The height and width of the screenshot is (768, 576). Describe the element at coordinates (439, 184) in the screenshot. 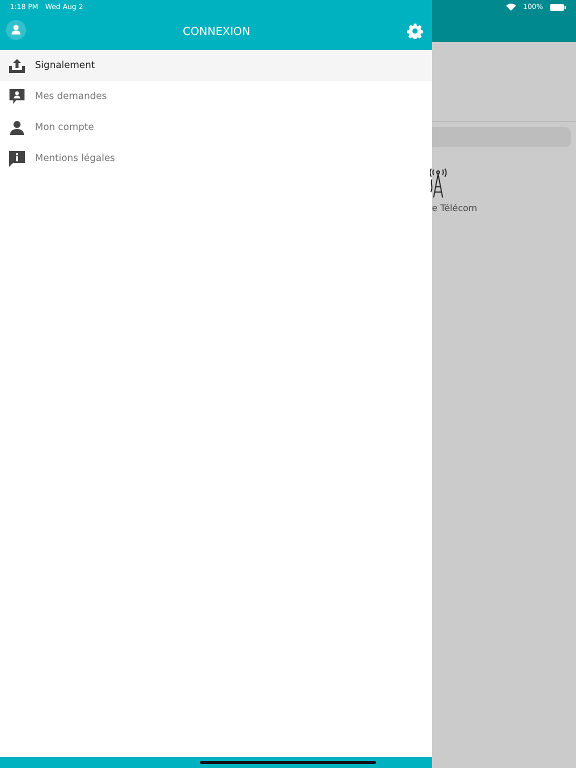

I see `antenna-tower-icon` at that location.